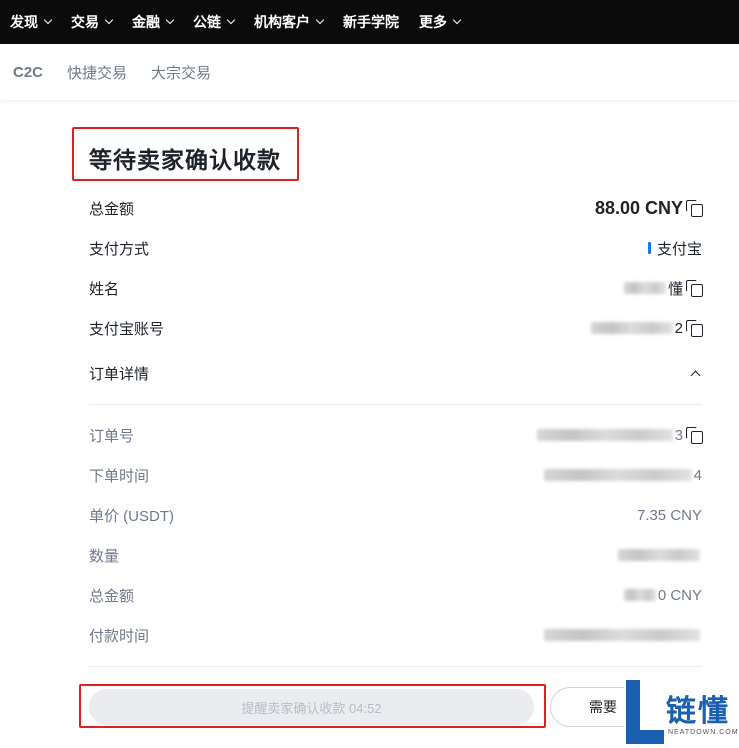 This screenshot has height=748, width=739. What do you see at coordinates (698, 711) in the screenshot?
I see `watermark-text: 链懂` at bounding box center [698, 711].